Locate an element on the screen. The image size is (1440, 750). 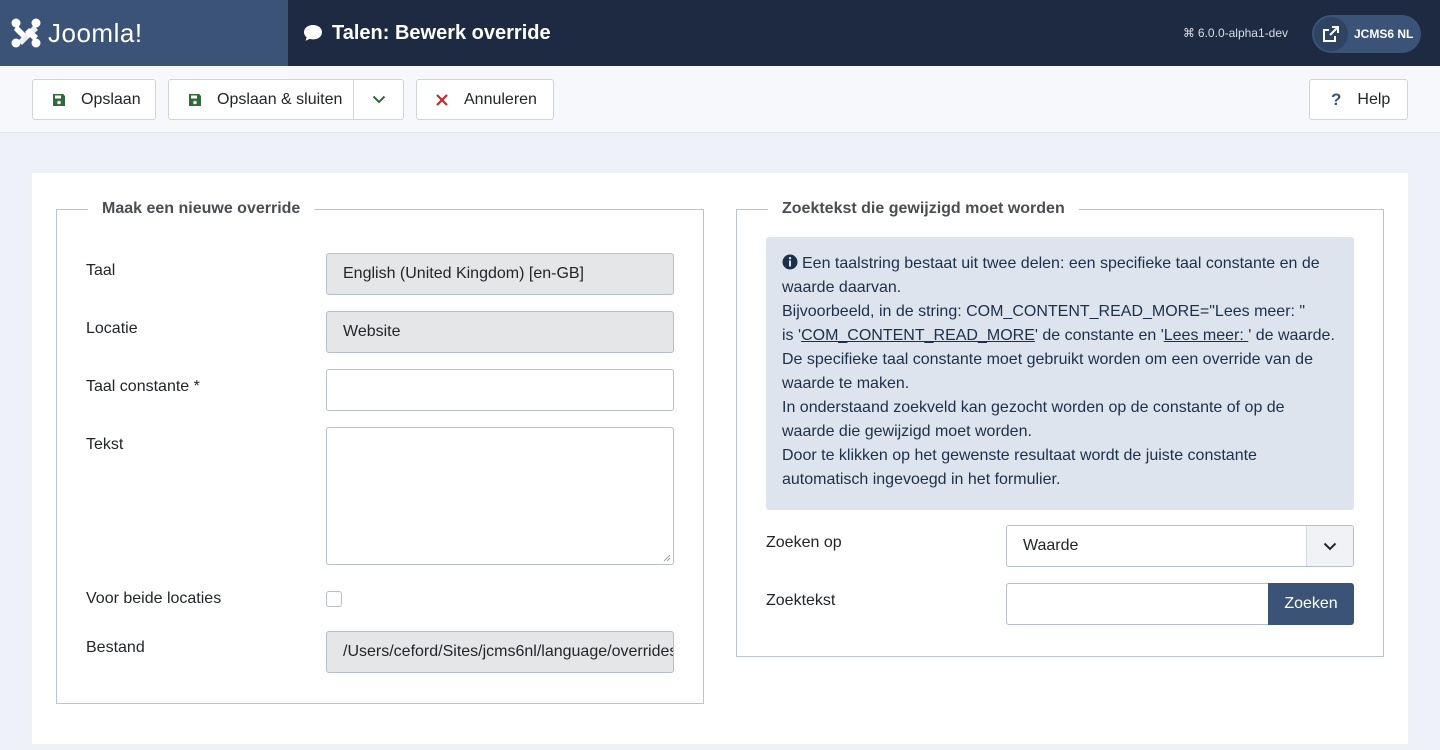
tekst-label: Tekst is located at coordinates (105, 444).